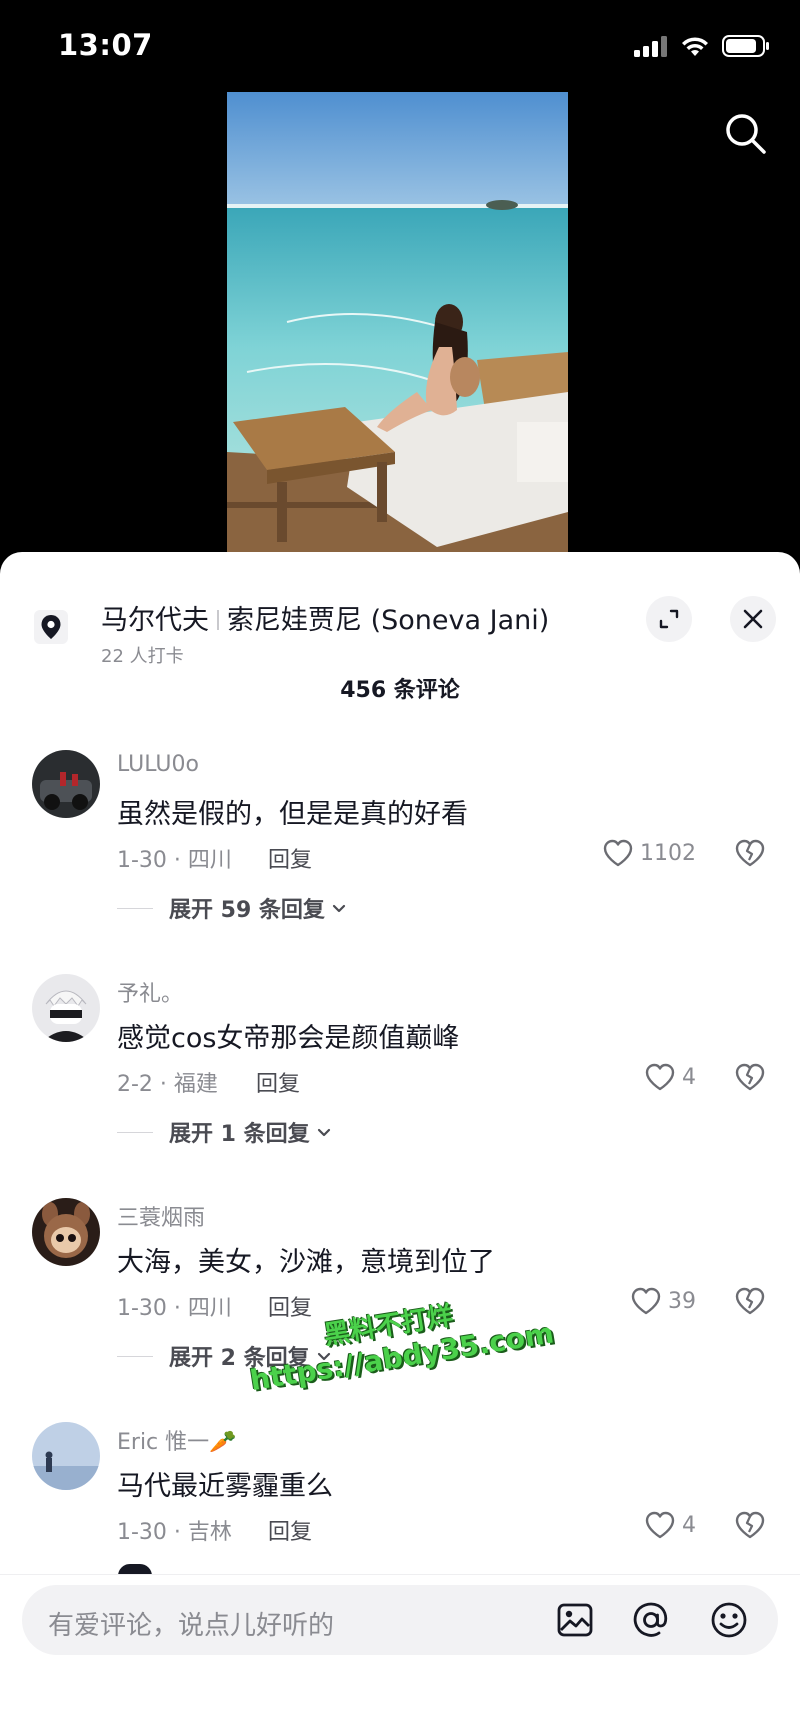 Image resolution: width=800 pixels, height=1731 pixels. What do you see at coordinates (306, 1262) in the screenshot?
I see `comment-text: 大海，美女，沙滩，意境到位了` at bounding box center [306, 1262].